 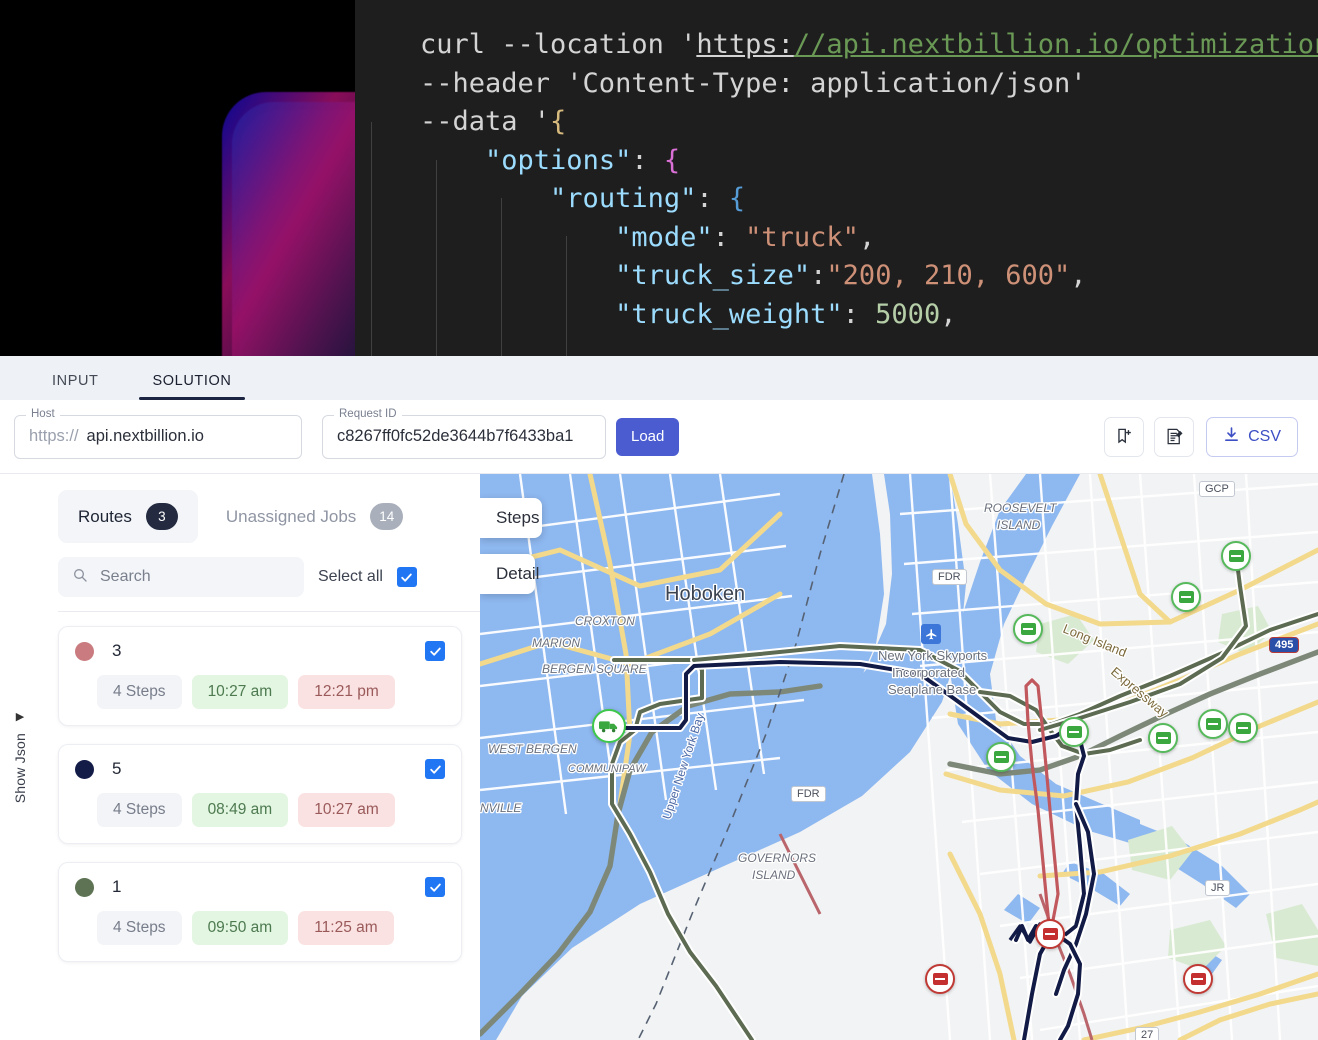 I want to click on route-id: 1, so click(x=117, y=886).